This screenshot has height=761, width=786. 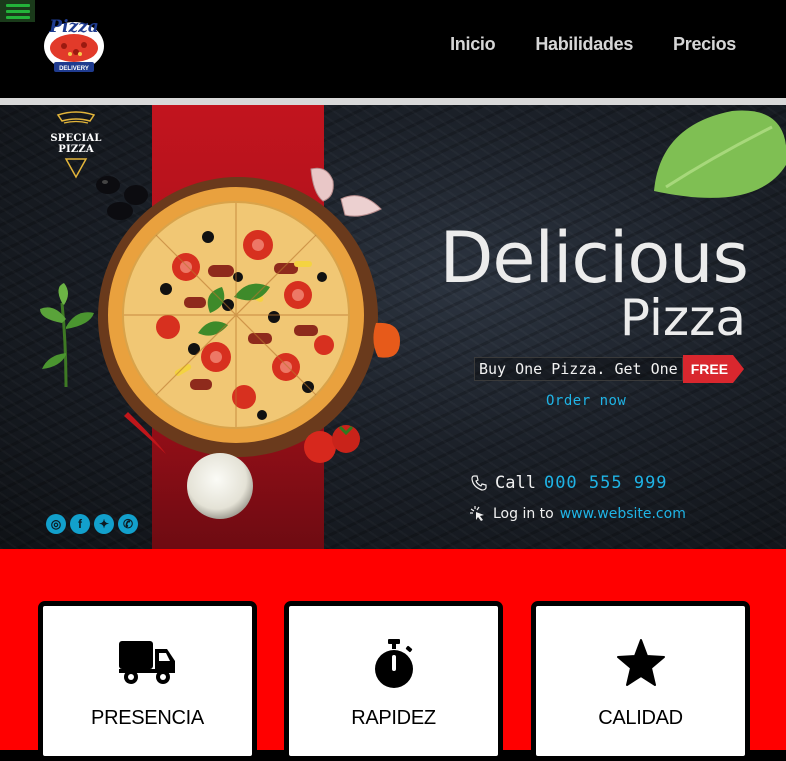 I want to click on nav-link-inicio: Inicio, so click(x=473, y=44).